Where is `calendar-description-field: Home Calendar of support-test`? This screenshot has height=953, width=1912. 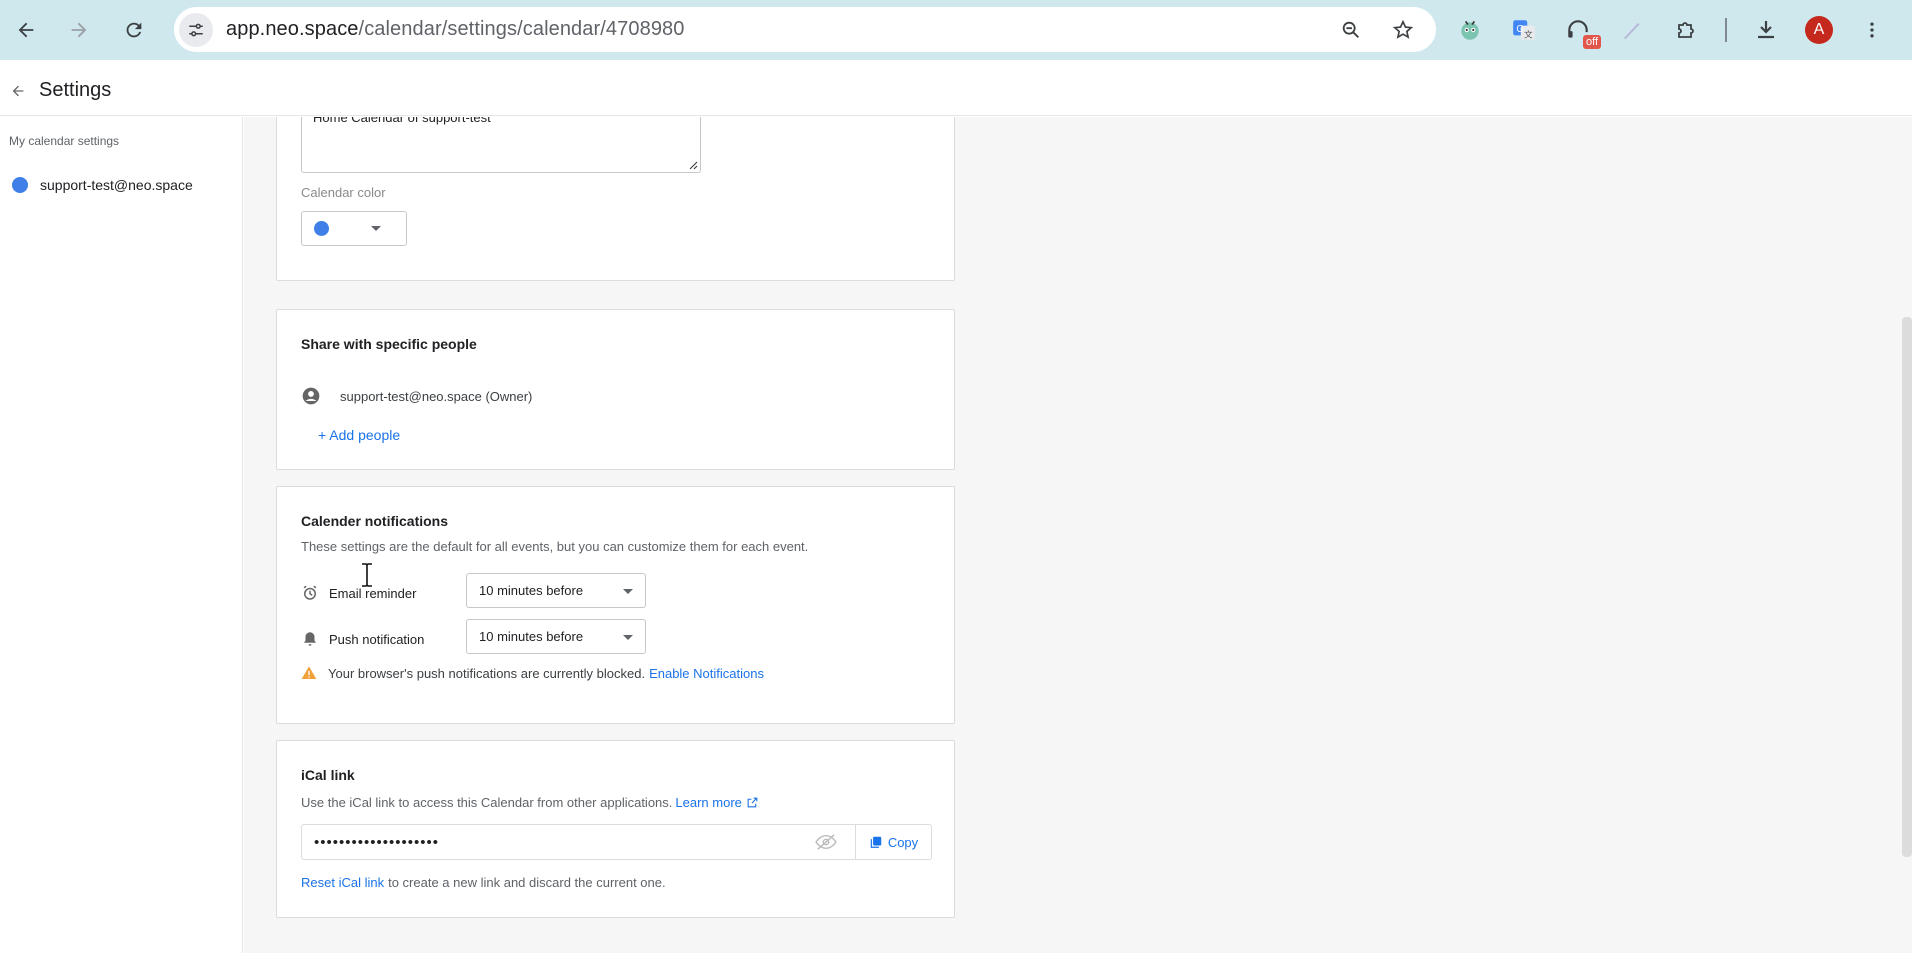
calendar-description-field: Home Calendar of support-test is located at coordinates (501, 145).